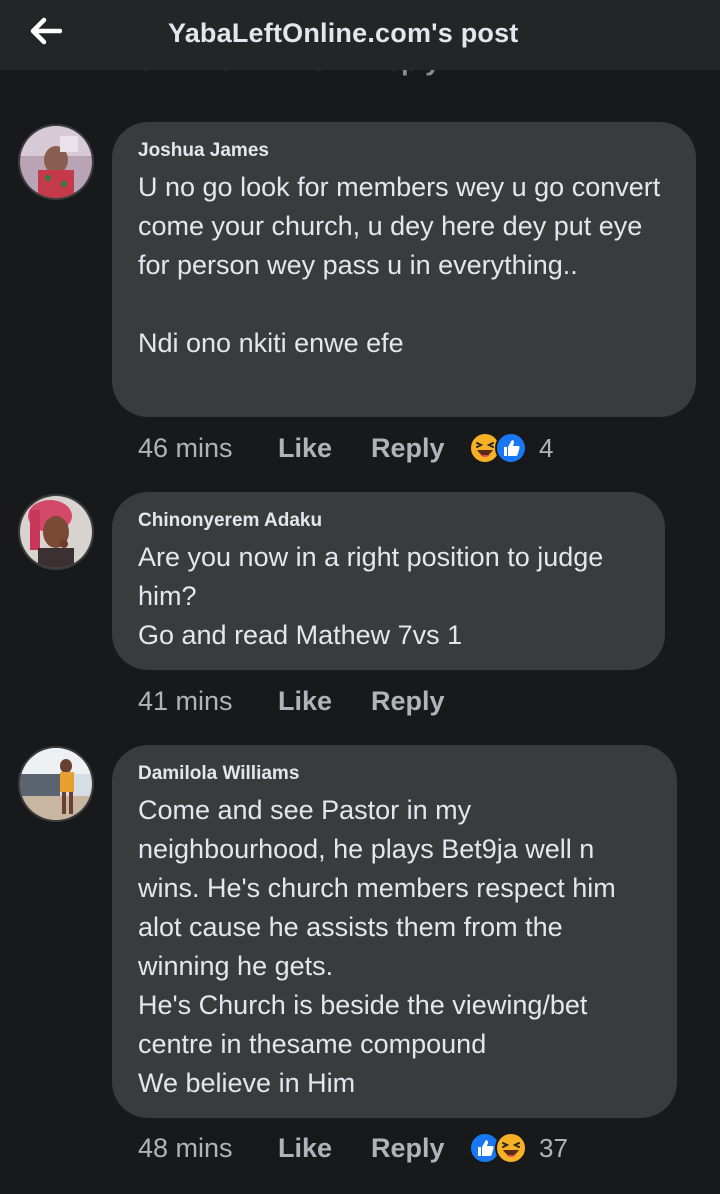 The width and height of the screenshot is (720, 1194). I want to click on back-button, so click(46, 31).